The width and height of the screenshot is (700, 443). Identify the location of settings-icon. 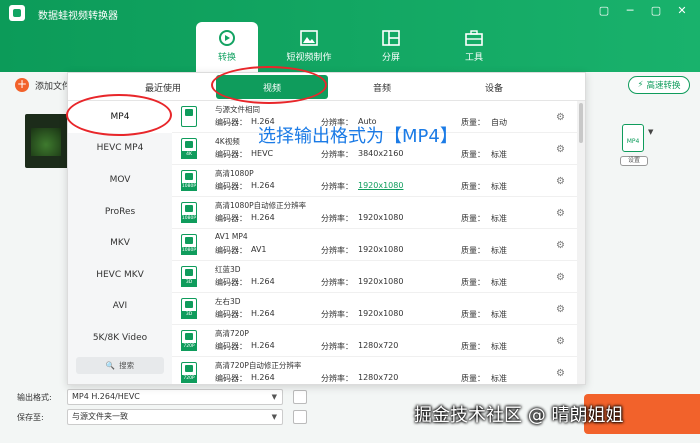
(300, 397).